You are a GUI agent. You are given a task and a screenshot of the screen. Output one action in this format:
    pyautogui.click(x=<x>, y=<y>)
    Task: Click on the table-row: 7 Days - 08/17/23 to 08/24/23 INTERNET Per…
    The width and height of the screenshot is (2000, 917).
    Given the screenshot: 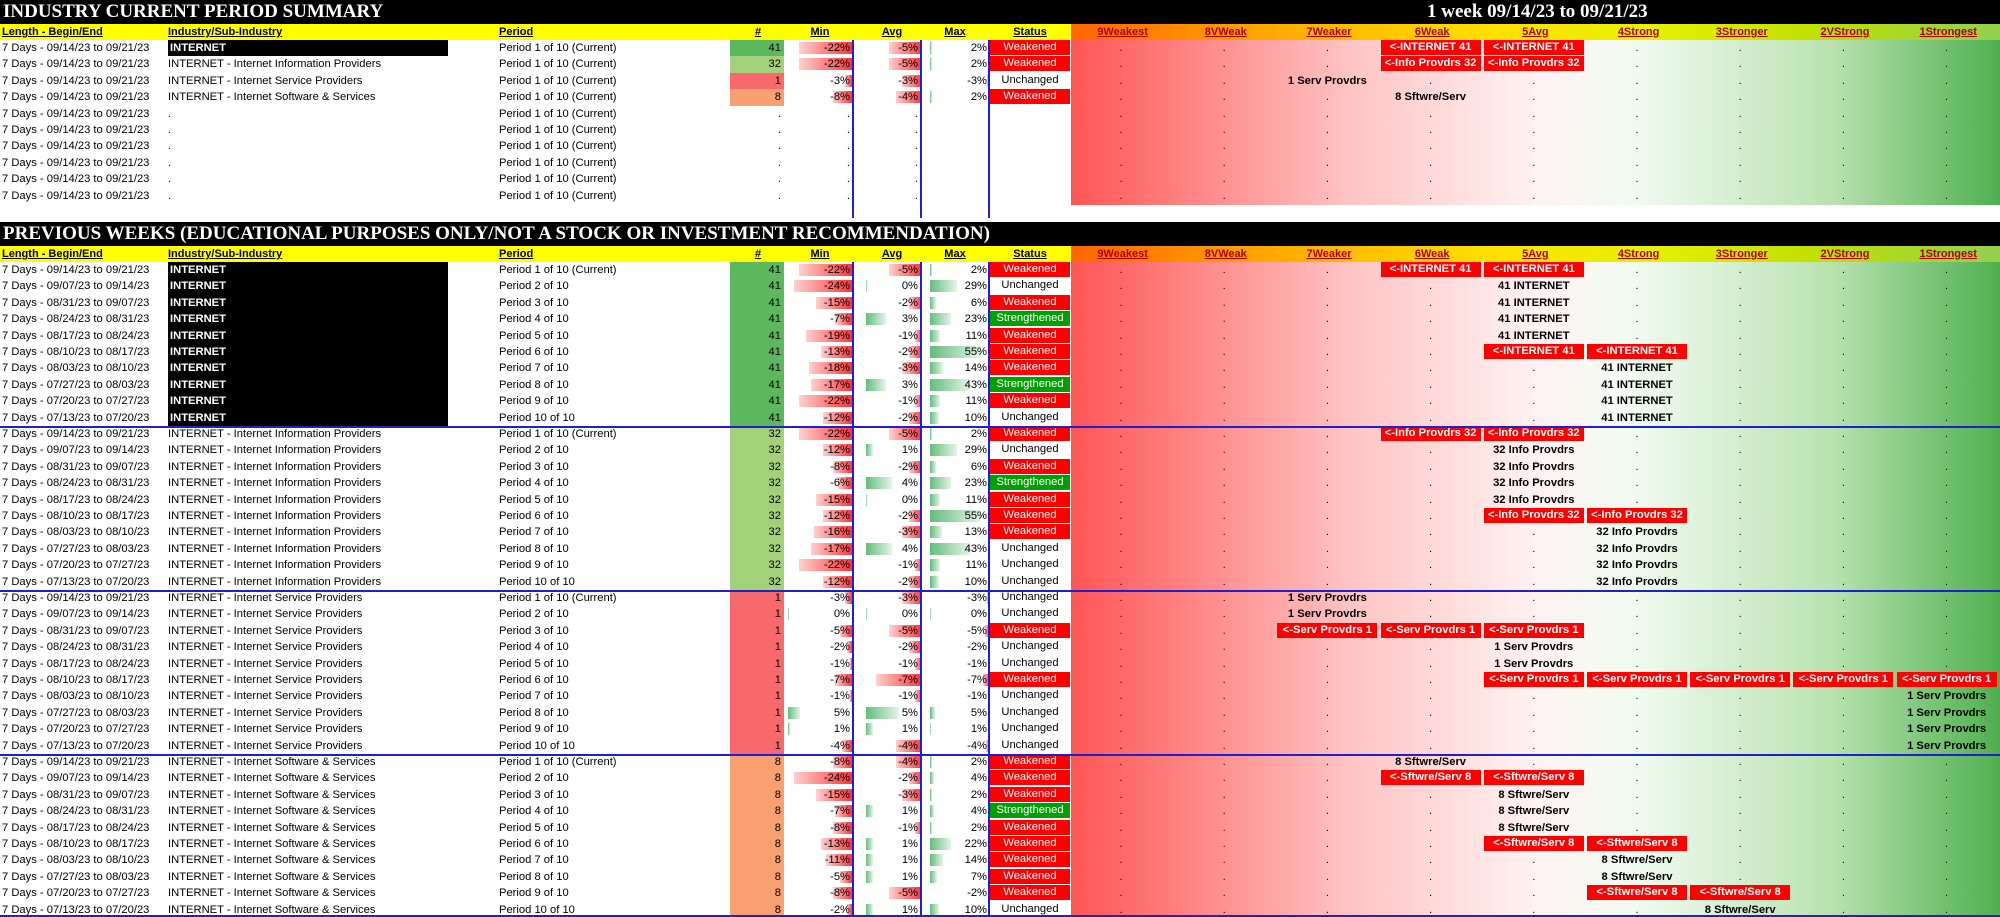 What is the action you would take?
    pyautogui.click(x=1000, y=335)
    